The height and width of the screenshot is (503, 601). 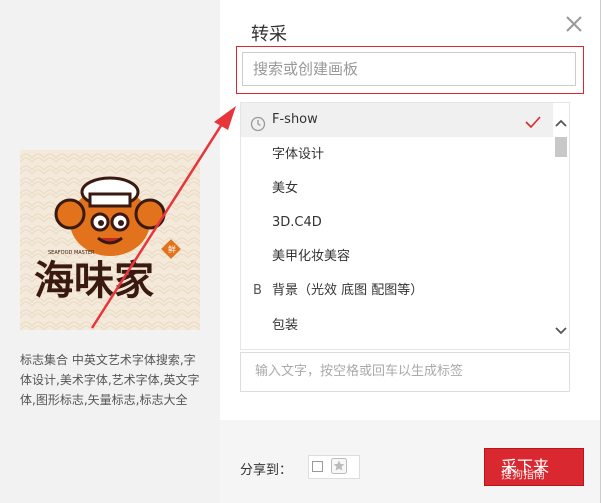 I want to click on board-item: 字体设计, so click(x=397, y=155).